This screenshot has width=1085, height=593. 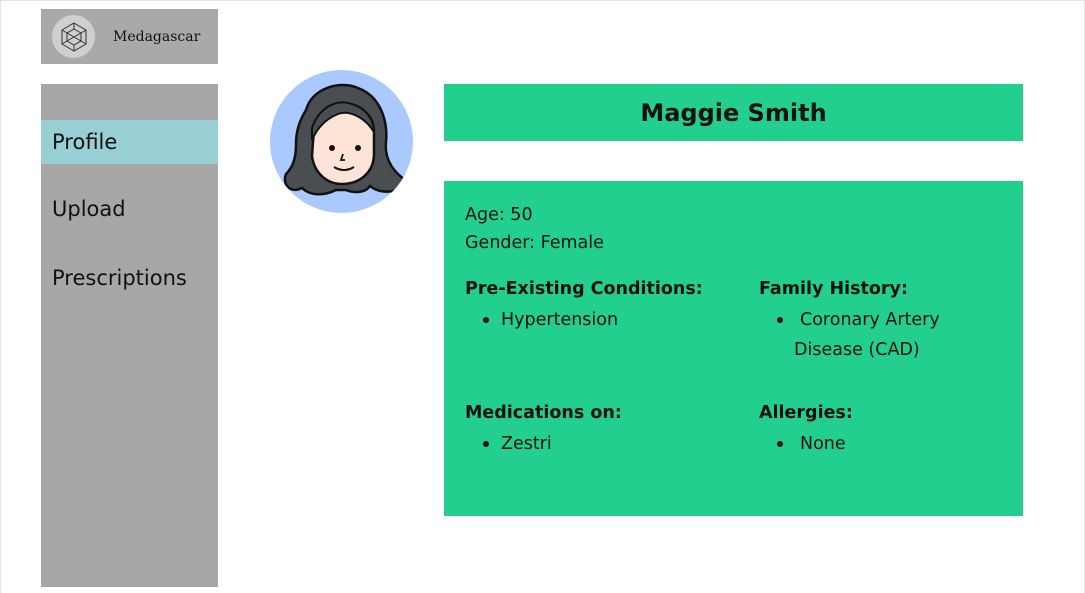 I want to click on family-history-list: Coronary Artery Disease (CAD), so click(x=880, y=335).